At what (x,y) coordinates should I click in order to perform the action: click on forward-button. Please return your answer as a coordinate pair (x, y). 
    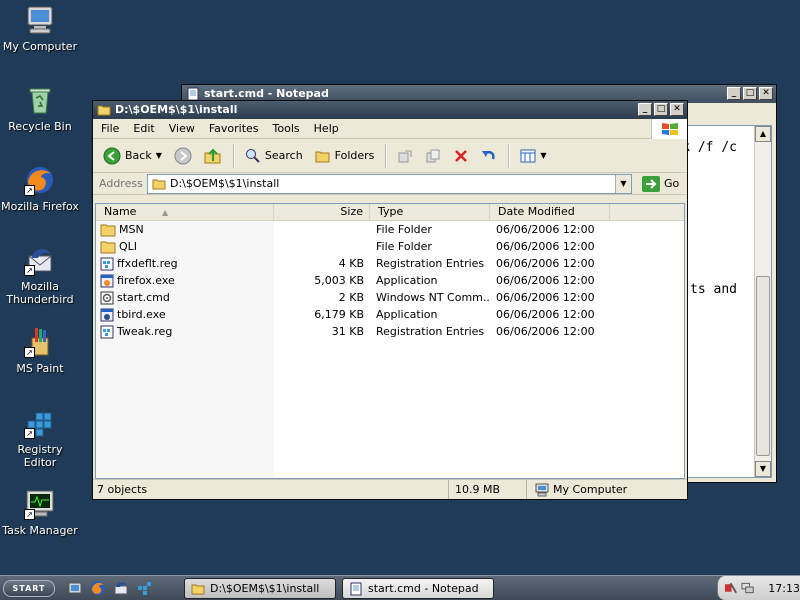
    Looking at the image, I should click on (183, 156).